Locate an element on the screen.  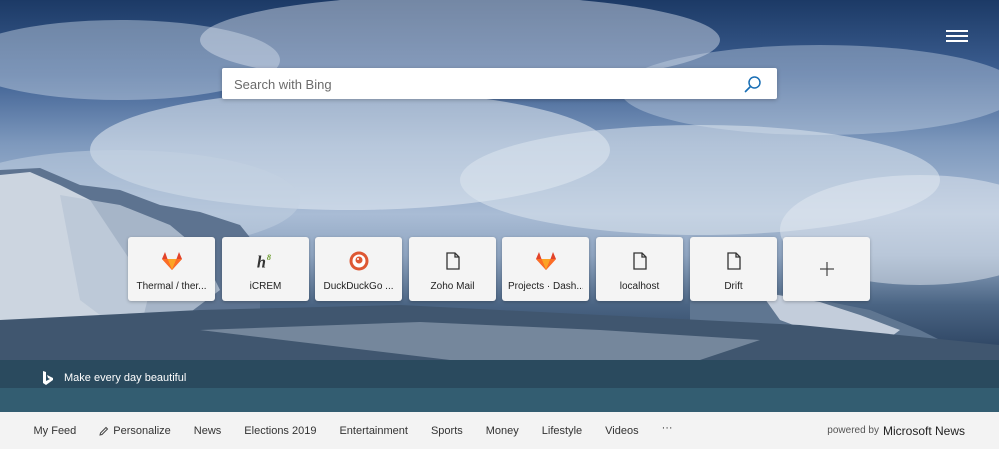
nav-label: Money is located at coordinates (502, 430).